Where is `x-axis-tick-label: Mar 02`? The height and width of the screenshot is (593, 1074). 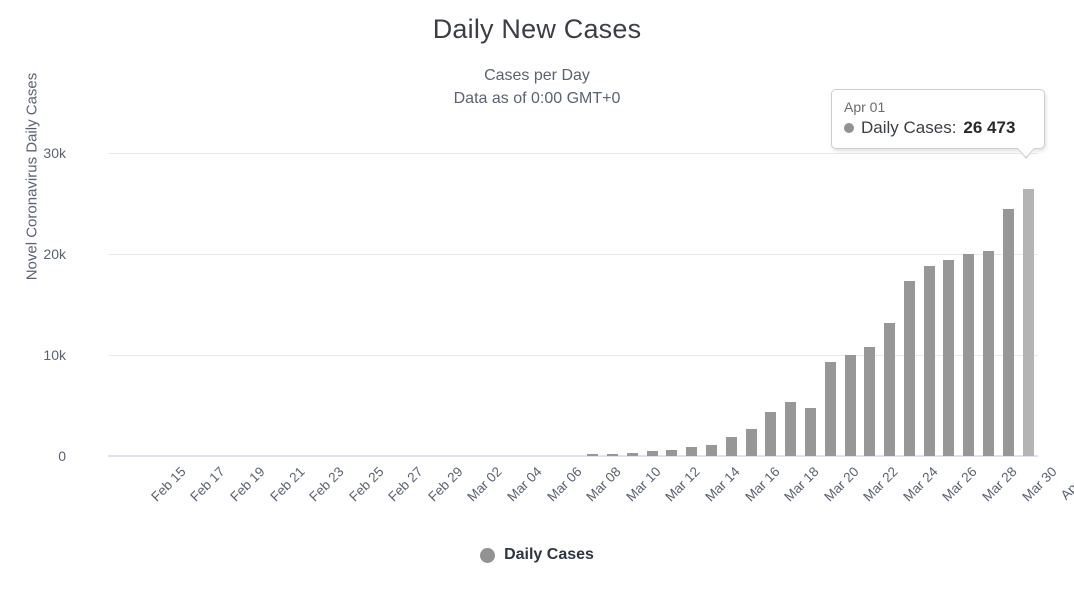 x-axis-tick-label: Mar 02 is located at coordinates (485, 484).